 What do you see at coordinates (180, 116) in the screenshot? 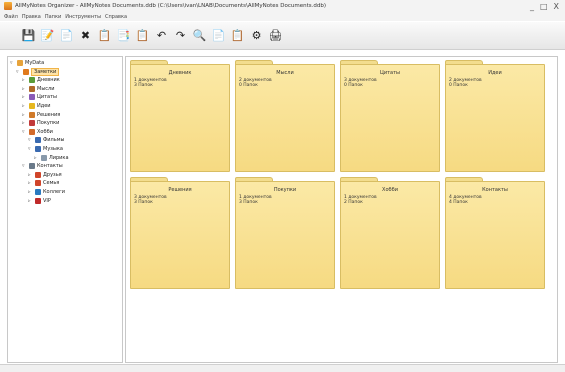
I see `folder-card: Дневник 1 документов 3 Папок` at bounding box center [180, 116].